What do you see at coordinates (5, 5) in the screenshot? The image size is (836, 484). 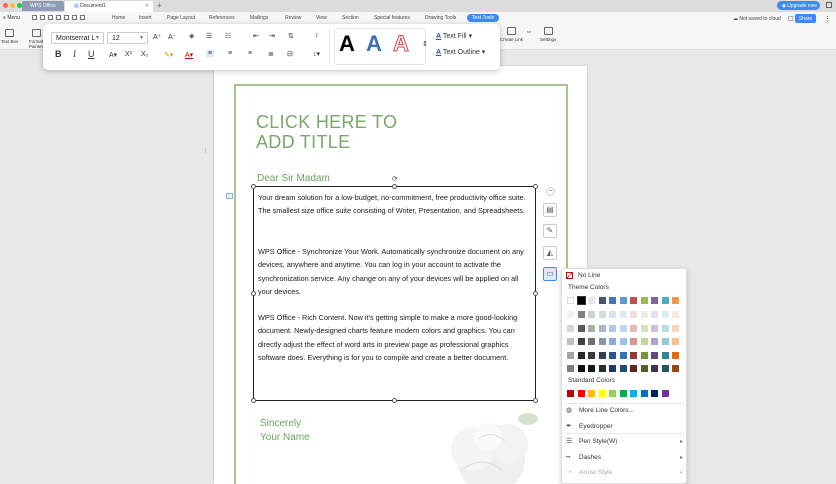 I see `close-window-button` at bounding box center [5, 5].